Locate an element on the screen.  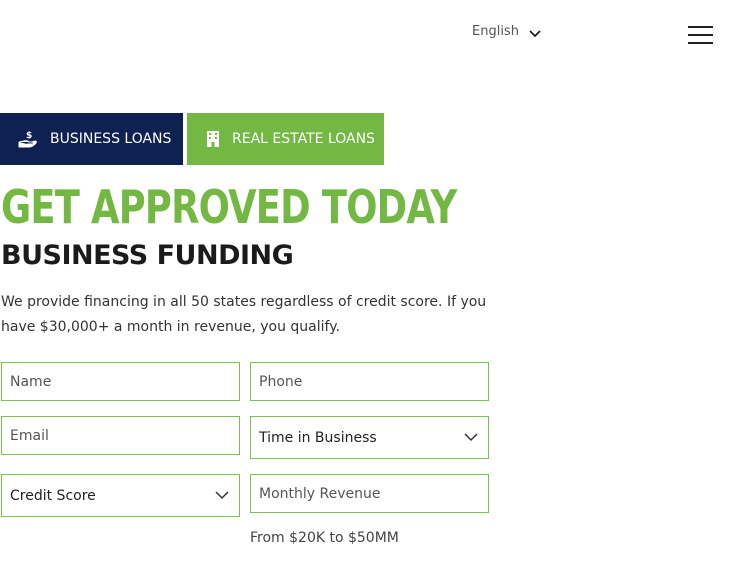
tab-real-estate-loans-label: REAL ESTATE LOANS is located at coordinates (303, 139).